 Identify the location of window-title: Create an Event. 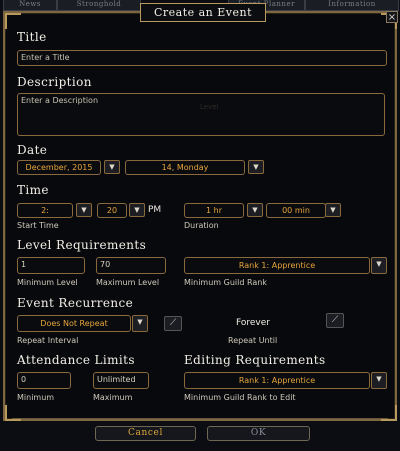
(203, 12).